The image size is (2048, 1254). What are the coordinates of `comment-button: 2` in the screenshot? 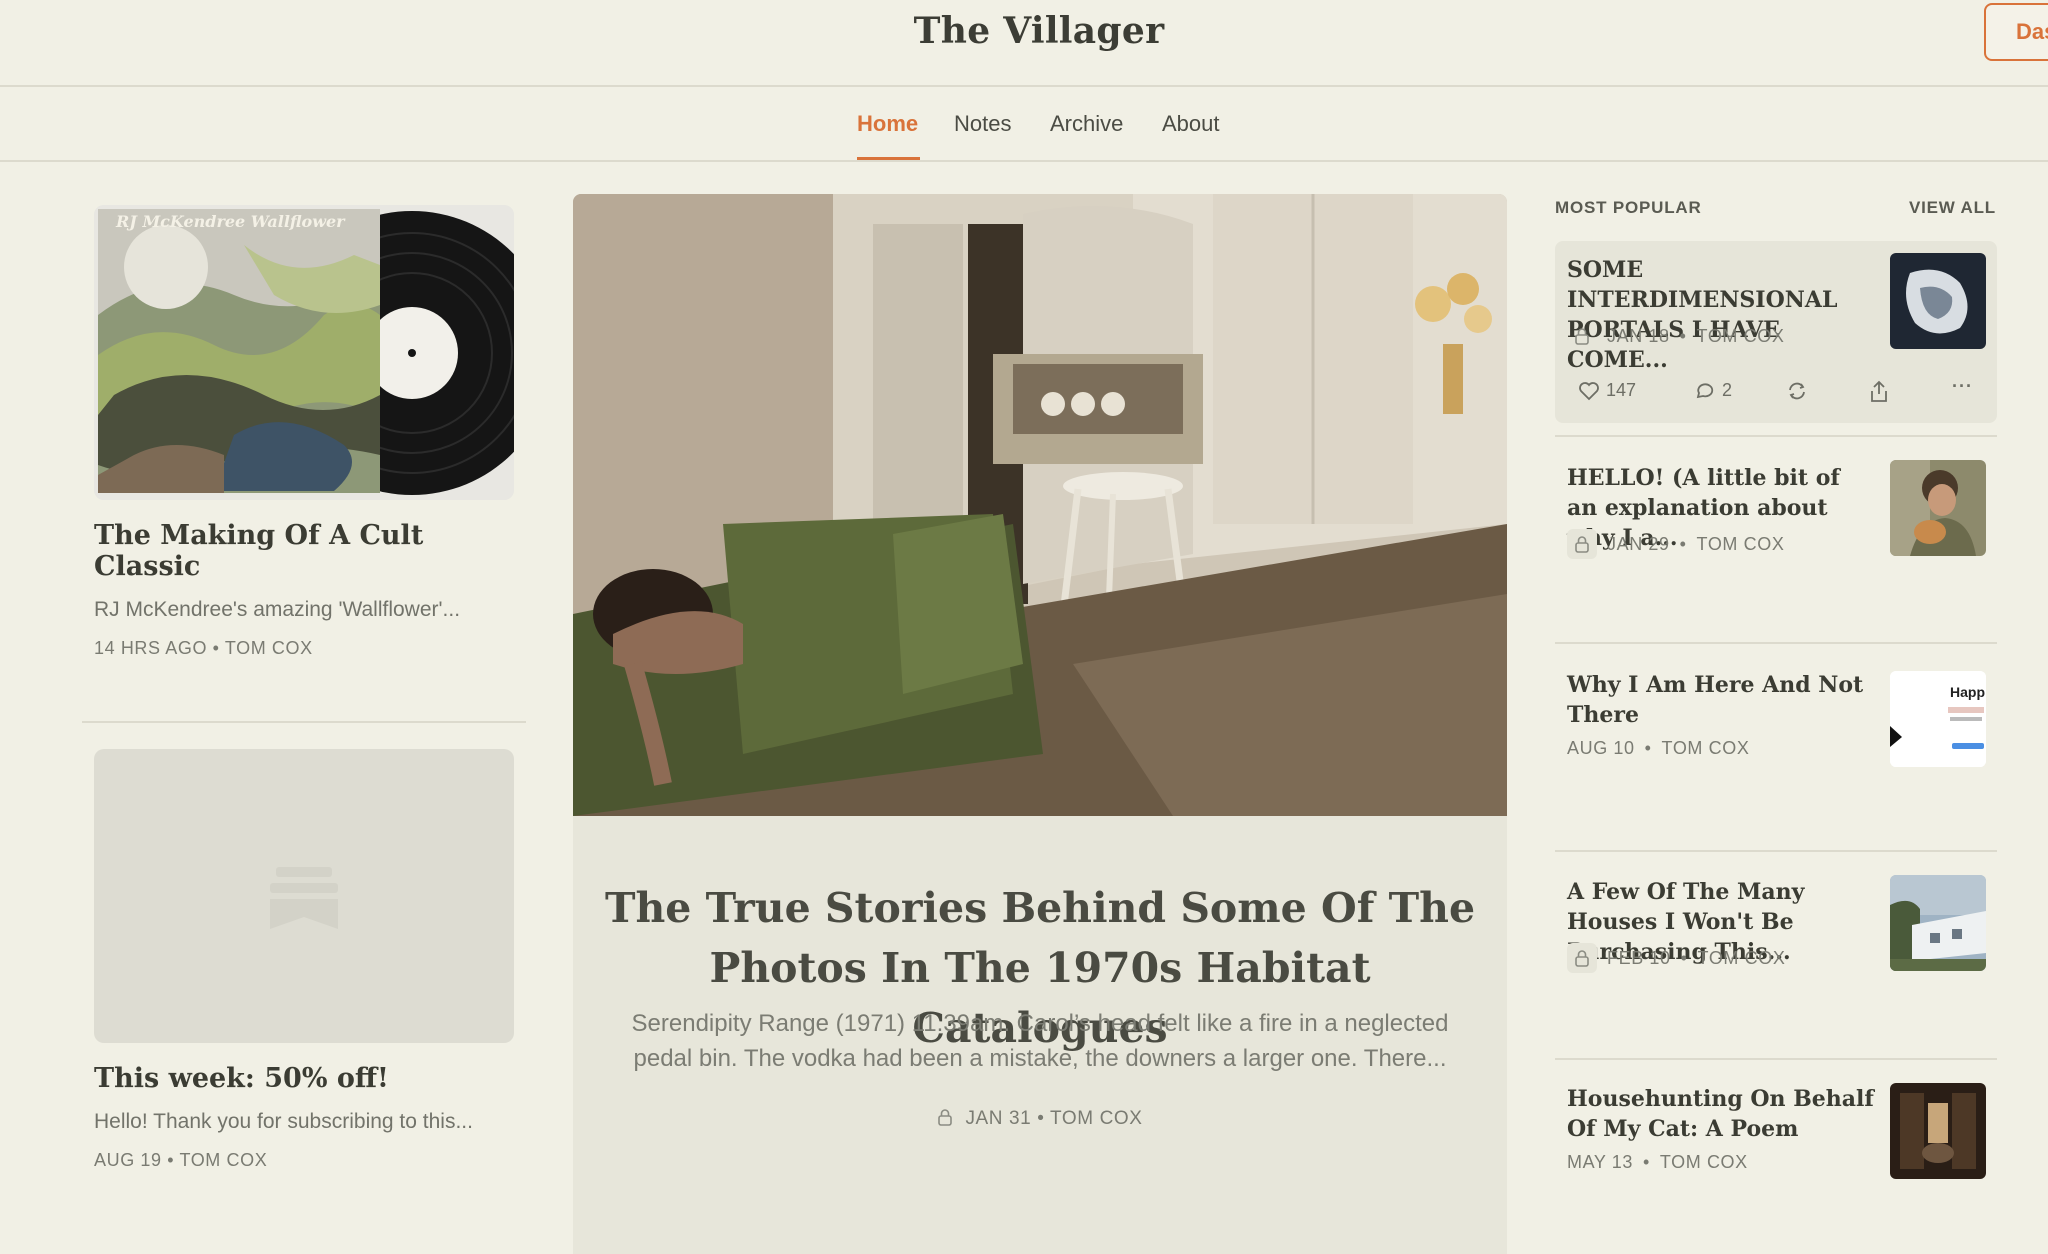 It's located at (1713, 390).